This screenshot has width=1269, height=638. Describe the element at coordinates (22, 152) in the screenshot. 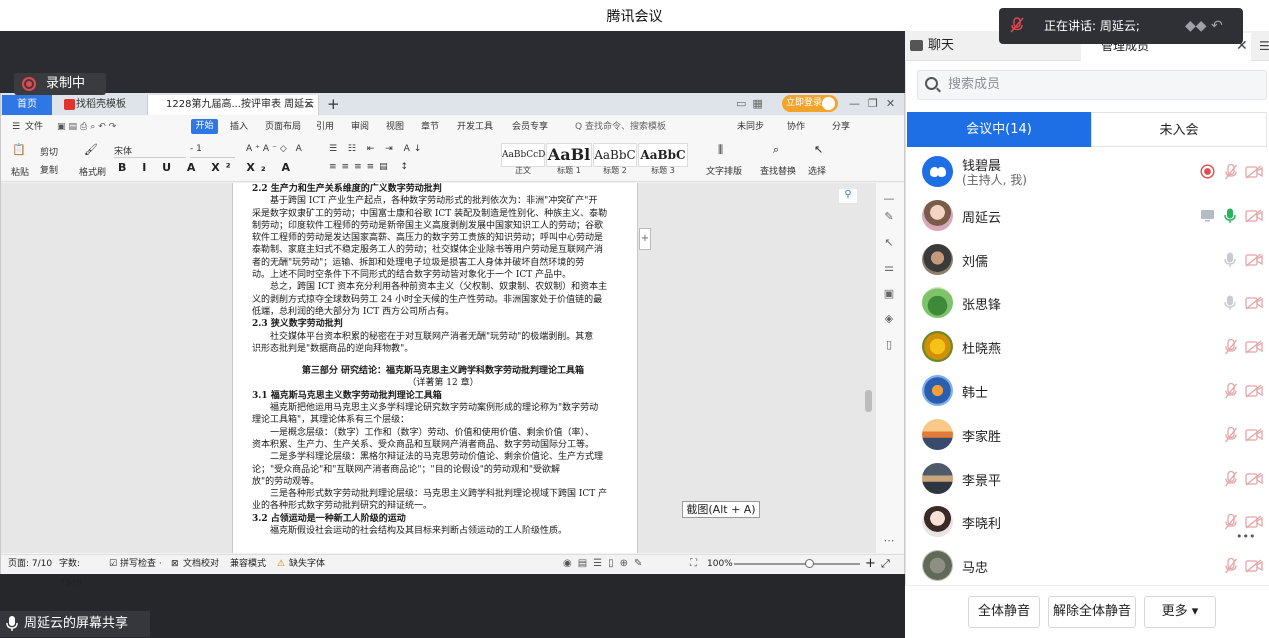

I see `paste-icon: 📋` at that location.